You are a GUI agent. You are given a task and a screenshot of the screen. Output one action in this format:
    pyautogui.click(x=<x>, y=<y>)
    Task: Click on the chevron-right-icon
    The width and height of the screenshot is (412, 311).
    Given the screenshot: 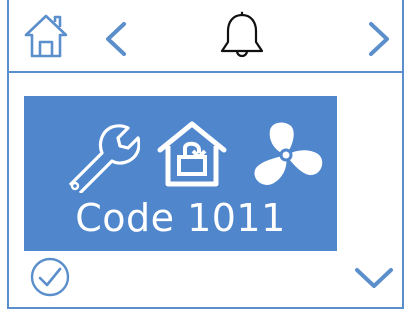 What is the action you would take?
    pyautogui.click(x=379, y=39)
    